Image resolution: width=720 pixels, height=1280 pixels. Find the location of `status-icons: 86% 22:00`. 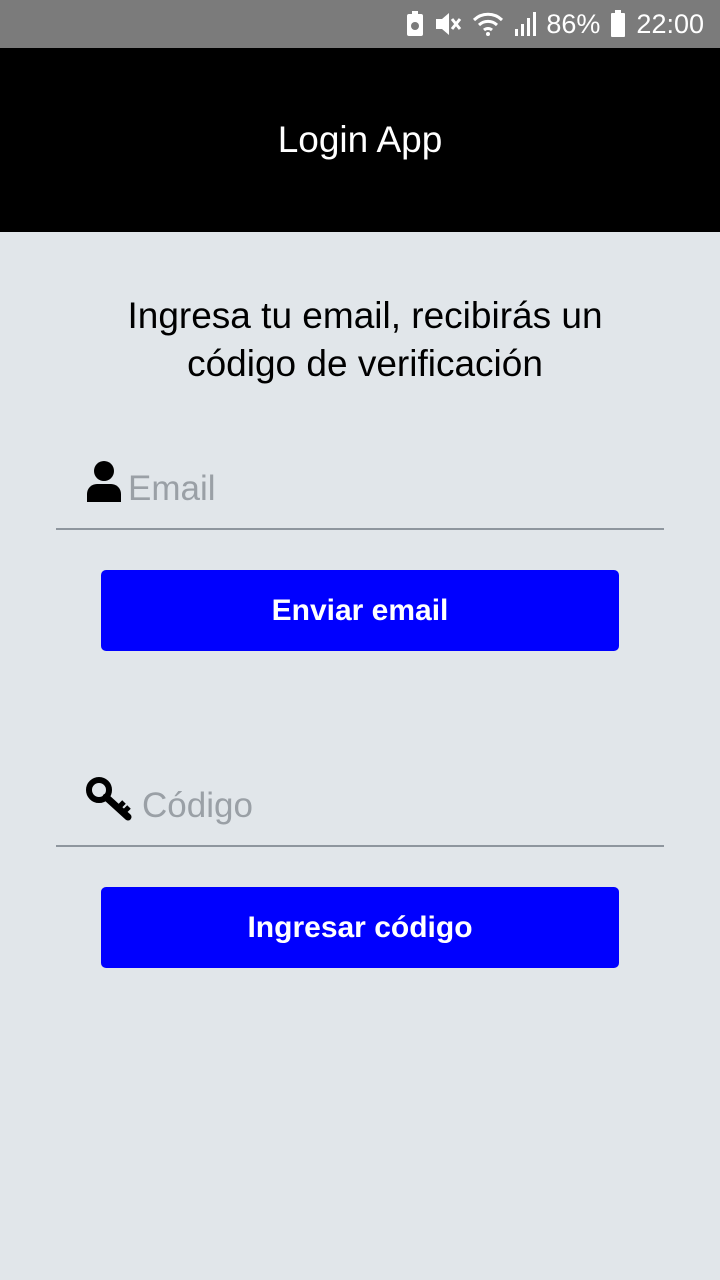

status-icons: 86% 22:00 is located at coordinates (555, 24).